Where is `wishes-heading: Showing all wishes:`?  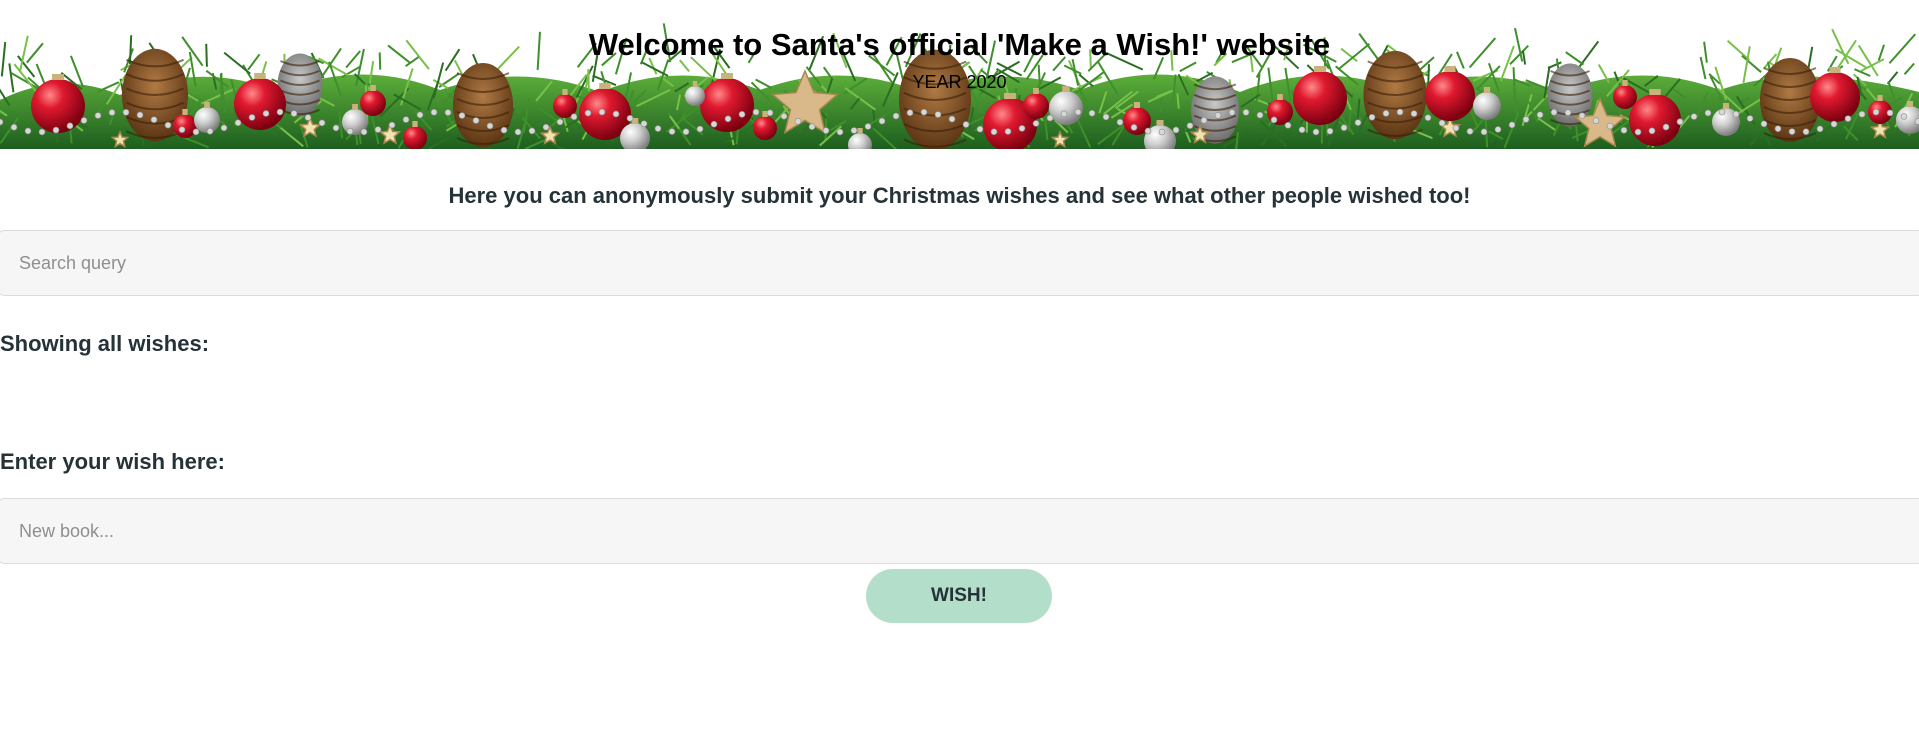 wishes-heading: Showing all wishes: is located at coordinates (105, 343).